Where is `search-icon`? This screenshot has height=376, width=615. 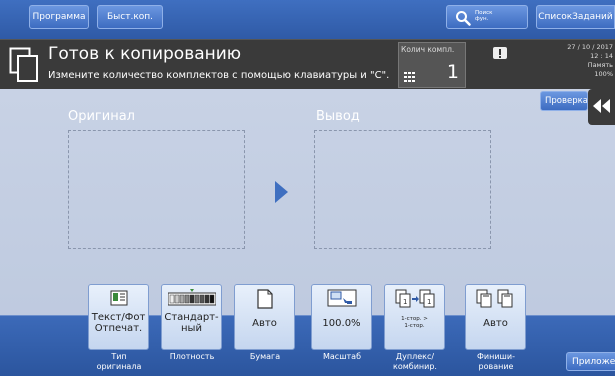 search-icon is located at coordinates (463, 18).